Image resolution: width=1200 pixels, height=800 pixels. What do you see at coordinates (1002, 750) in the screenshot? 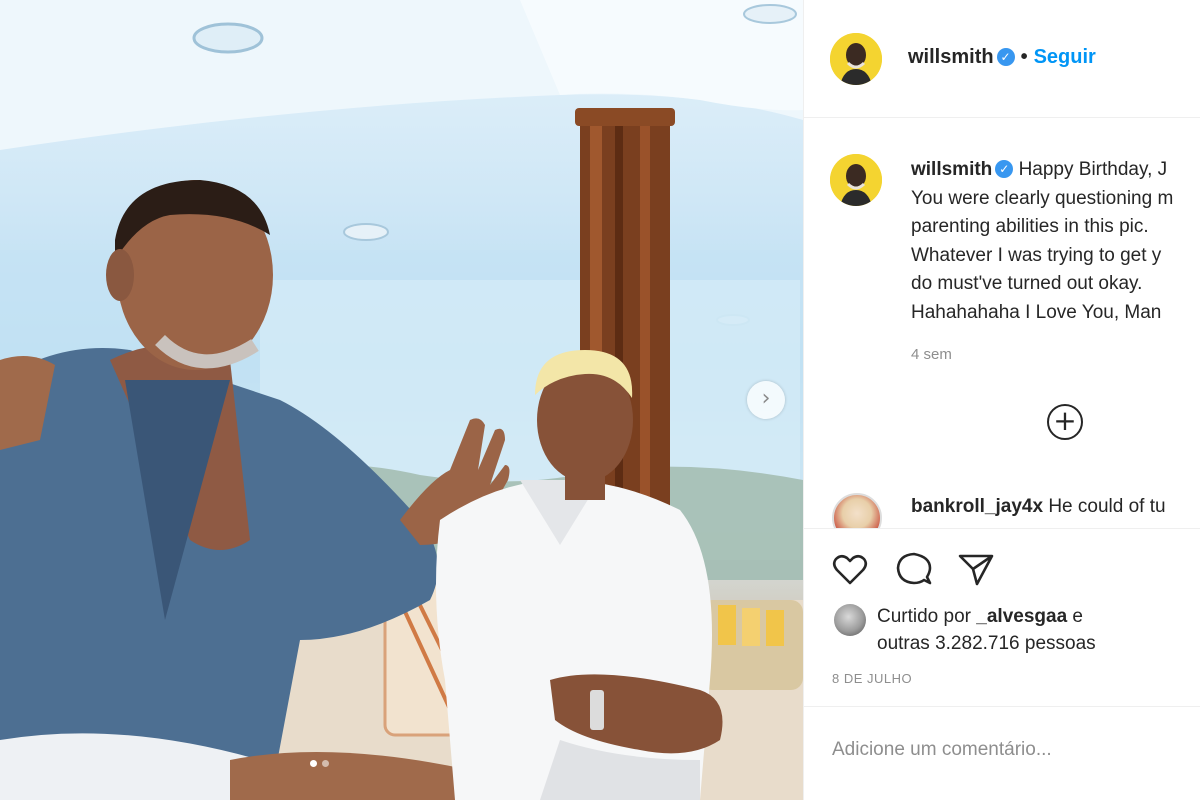
I see `comment-input` at bounding box center [1002, 750].